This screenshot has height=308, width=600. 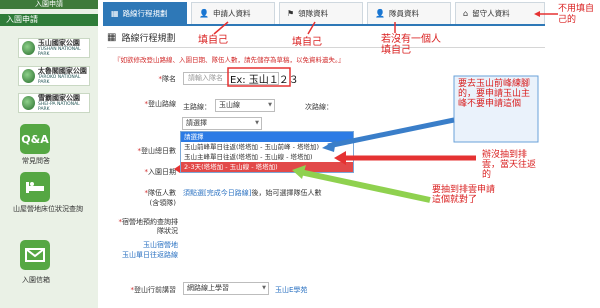 I want to click on park-link-yushan: 玉山國家公園 YUSHAN NATIONAL PARK, so click(x=54, y=48).